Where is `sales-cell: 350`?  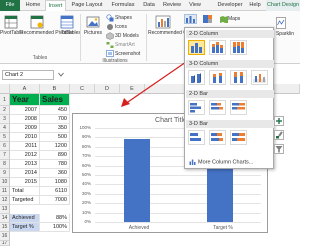
sales-cell: 350 is located at coordinates (55, 128).